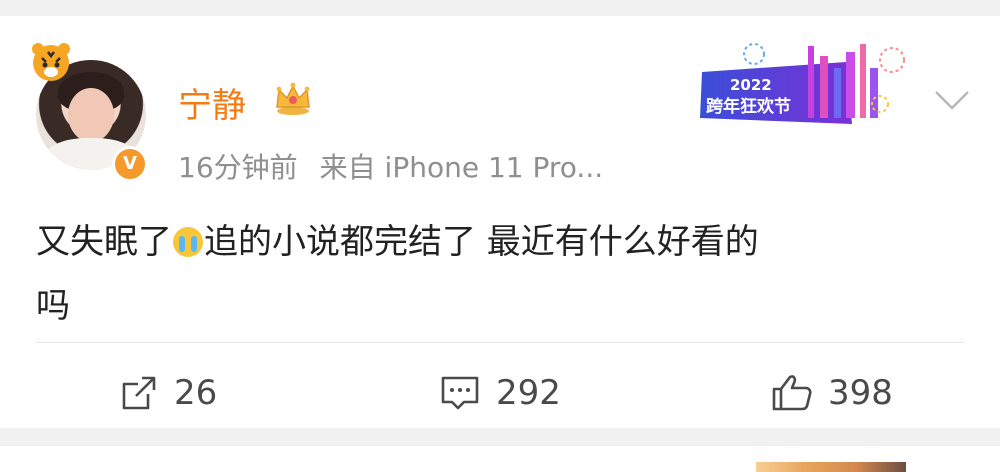 The width and height of the screenshot is (1000, 472). What do you see at coordinates (139, 393) in the screenshot?
I see `repost-icon` at bounding box center [139, 393].